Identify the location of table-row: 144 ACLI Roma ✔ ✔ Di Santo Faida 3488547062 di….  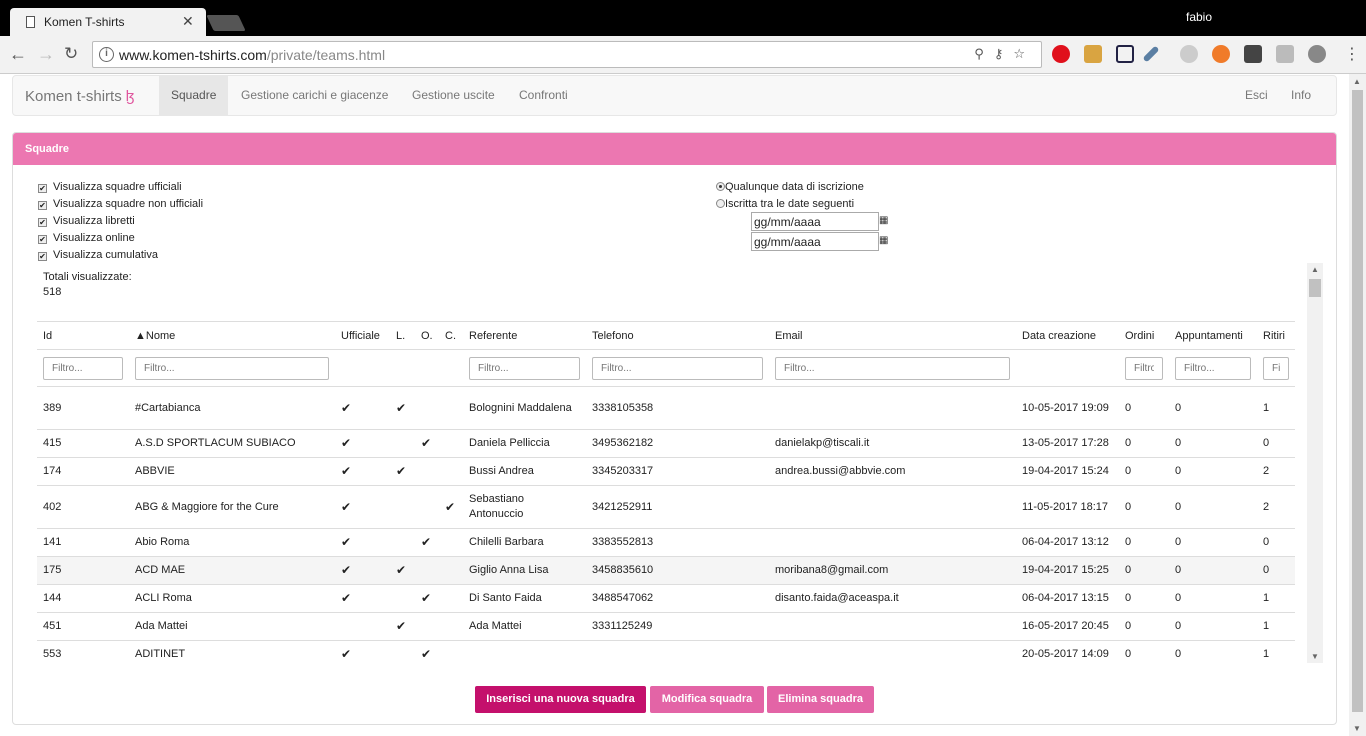
(666, 598).